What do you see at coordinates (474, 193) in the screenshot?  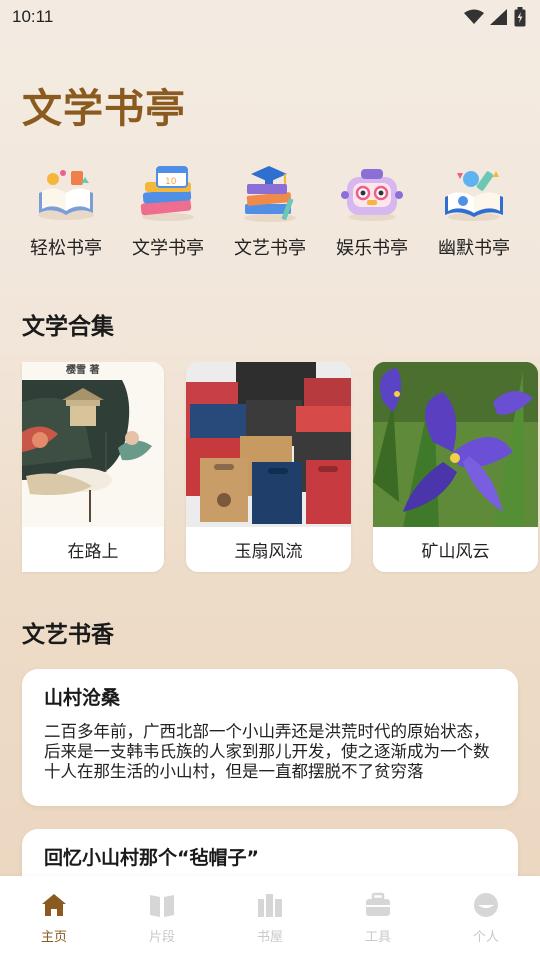 I see `science-book-icon` at bounding box center [474, 193].